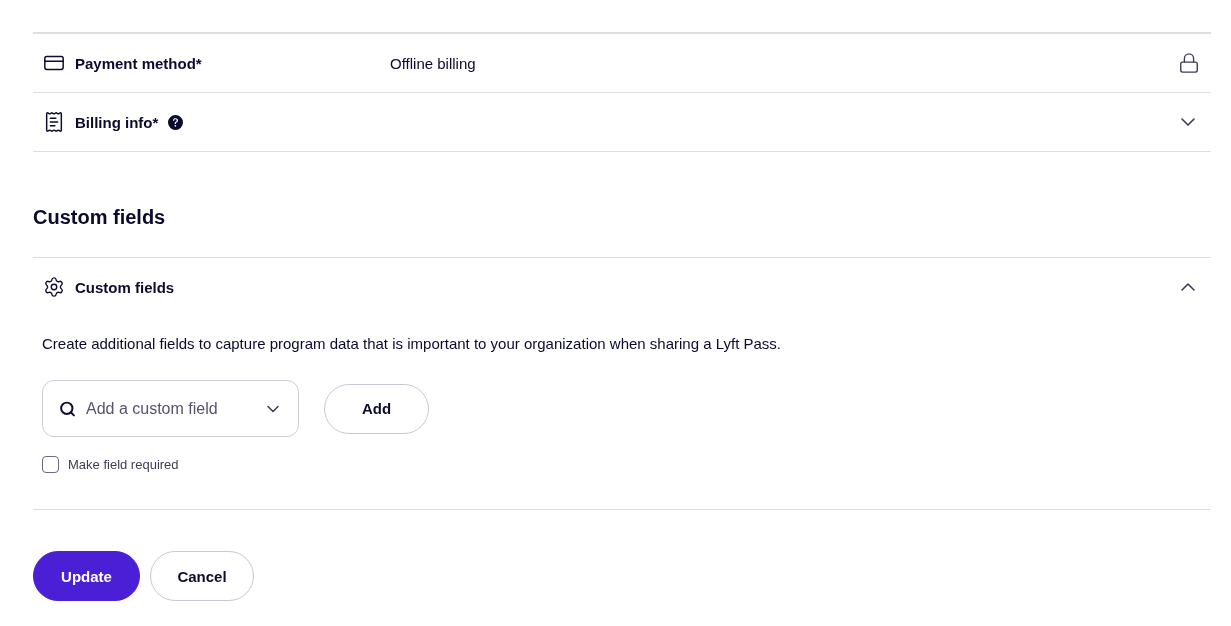 The width and height of the screenshot is (1231, 626). Describe the element at coordinates (176, 122) in the screenshot. I see `help-icon` at that location.